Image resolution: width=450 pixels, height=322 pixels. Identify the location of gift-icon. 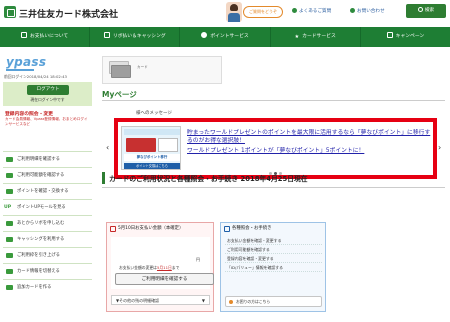
(389, 35).